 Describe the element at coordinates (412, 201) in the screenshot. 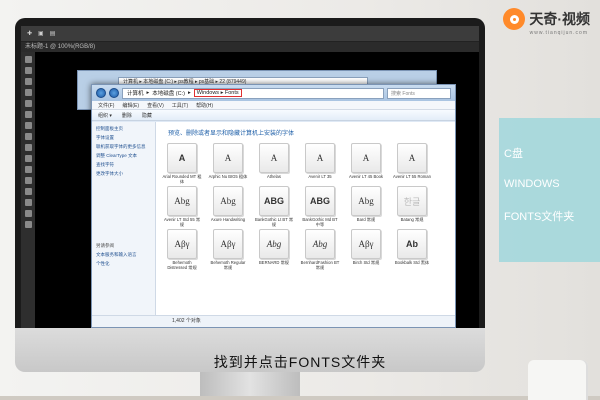

I see `font-preview-icon: 한글` at that location.